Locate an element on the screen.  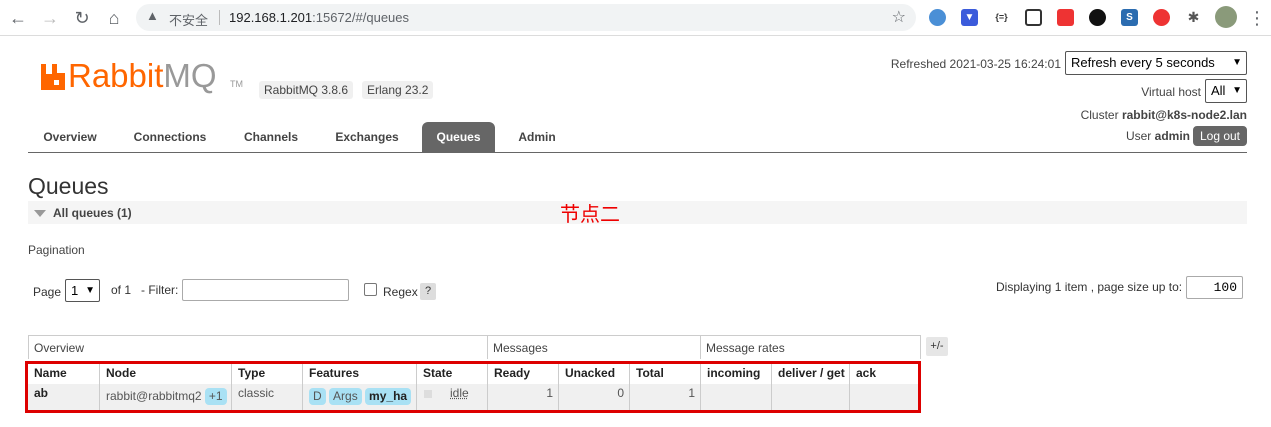
tab-exchanges: Exchanges is located at coordinates (367, 137).